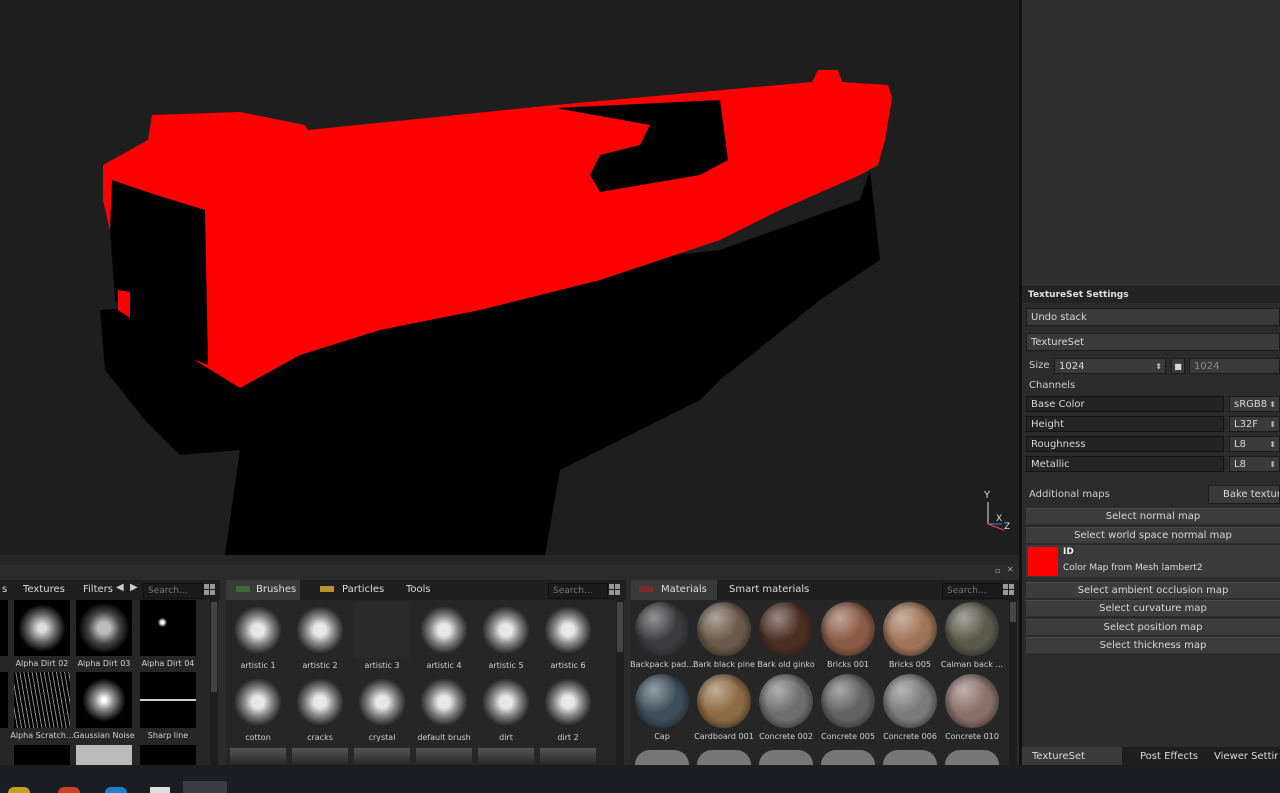 Image resolution: width=1280 pixels, height=793 pixels. I want to click on select-thickness-map-button: Select thickness map, so click(1153, 645).